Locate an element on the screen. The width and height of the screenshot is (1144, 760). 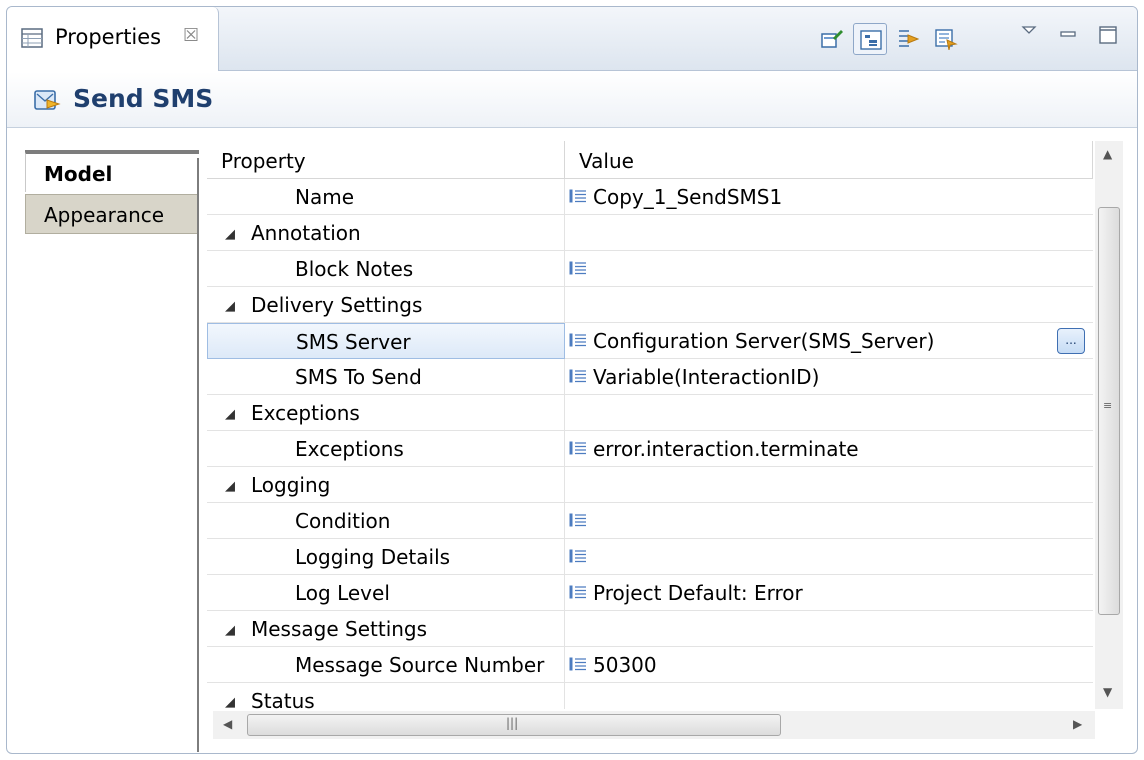
close-icon: ☒ is located at coordinates (191, 35).